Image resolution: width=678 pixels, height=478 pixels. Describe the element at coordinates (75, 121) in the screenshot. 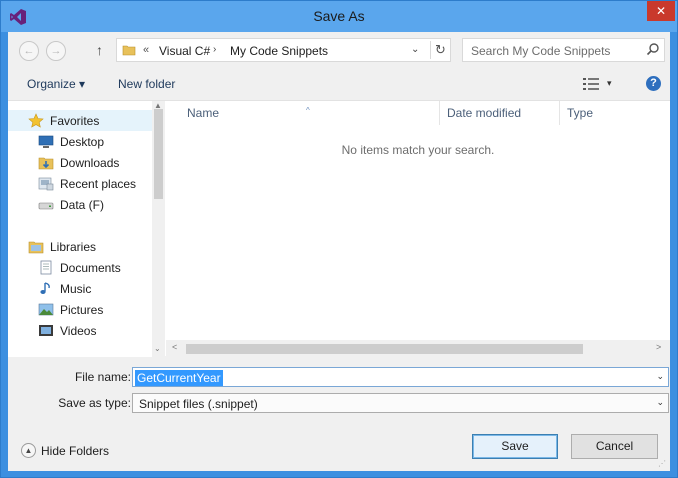

I see `sidebar-item-label: Favorites` at that location.